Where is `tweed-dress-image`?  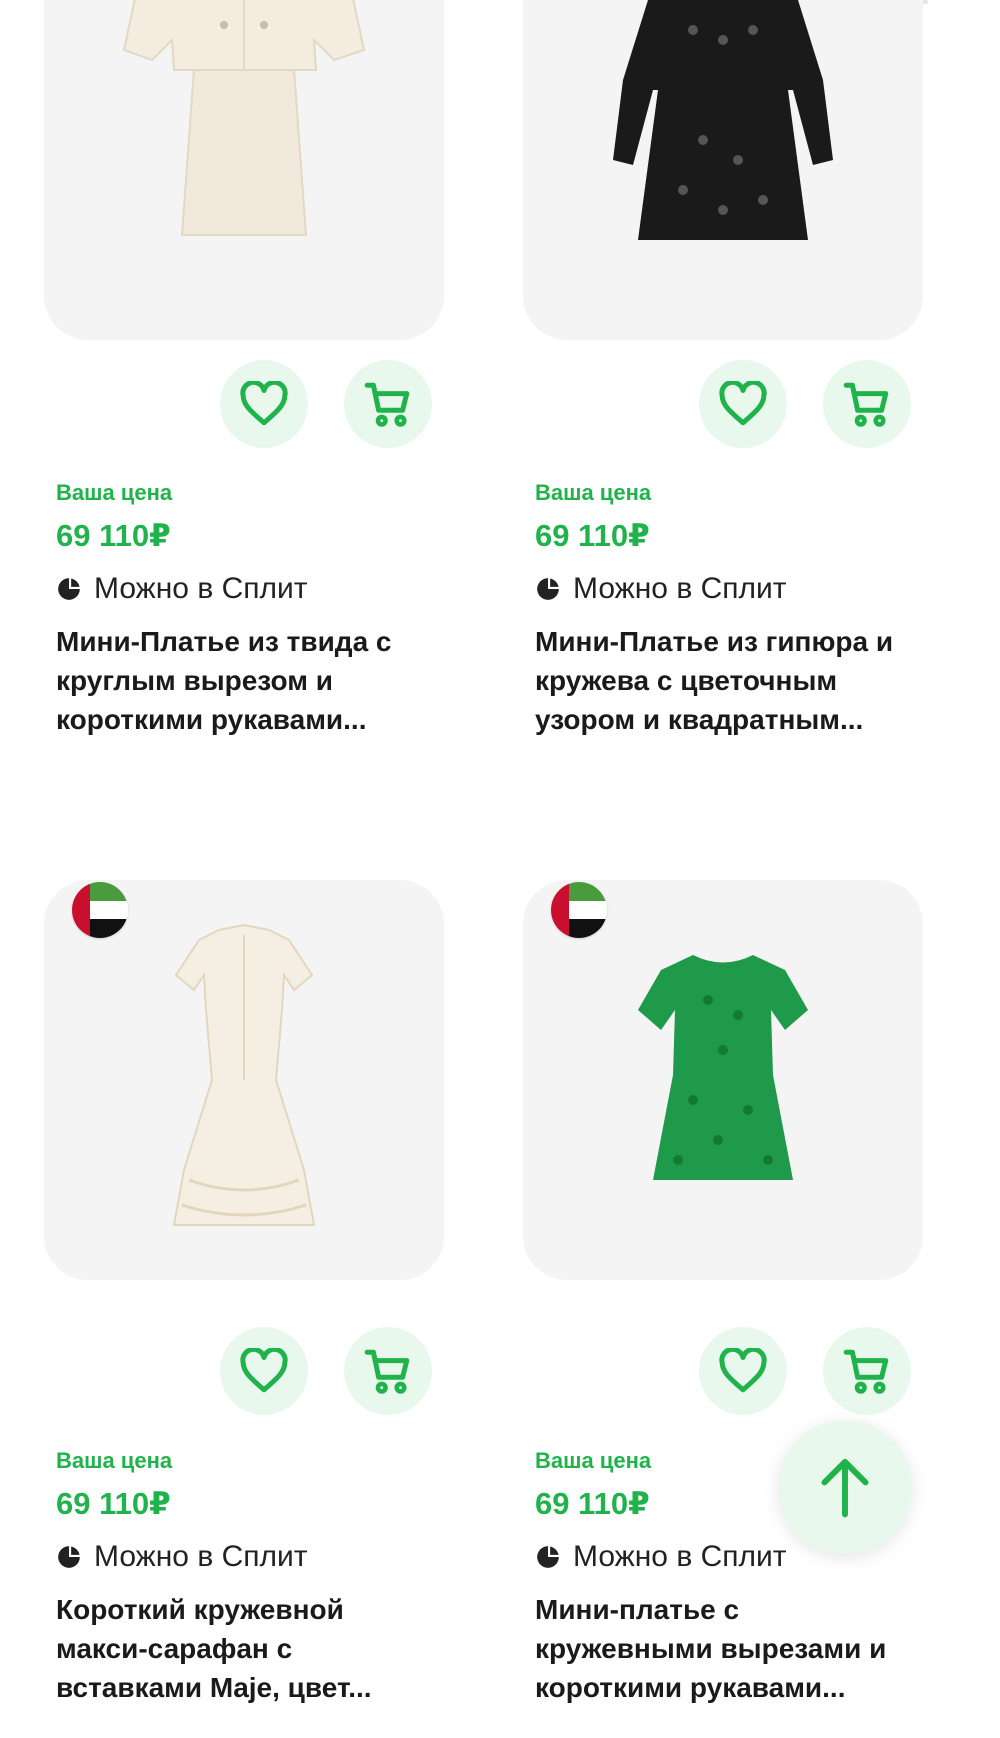
tweed-dress-image is located at coordinates (244, 118).